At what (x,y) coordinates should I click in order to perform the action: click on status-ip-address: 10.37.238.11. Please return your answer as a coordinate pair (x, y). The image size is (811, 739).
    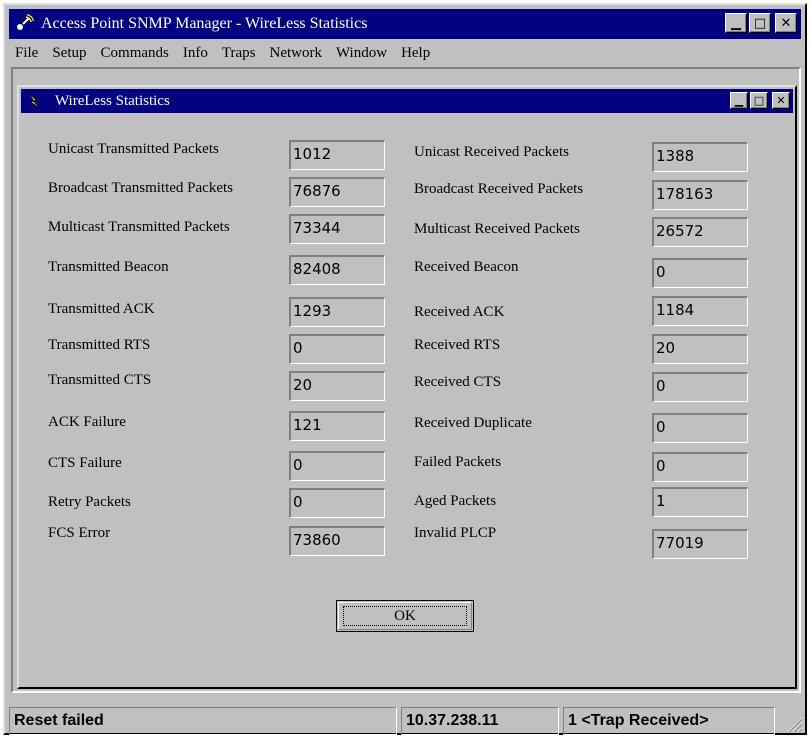
    Looking at the image, I should click on (480, 721).